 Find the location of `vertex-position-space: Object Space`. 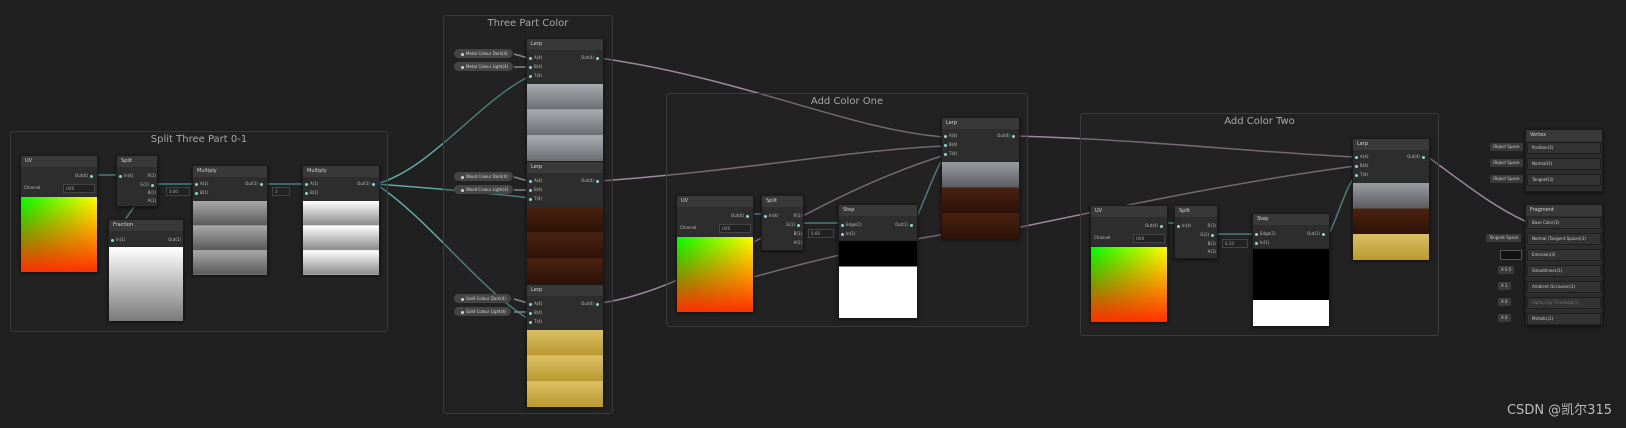

vertex-position-space: Object Space is located at coordinates (1506, 147).